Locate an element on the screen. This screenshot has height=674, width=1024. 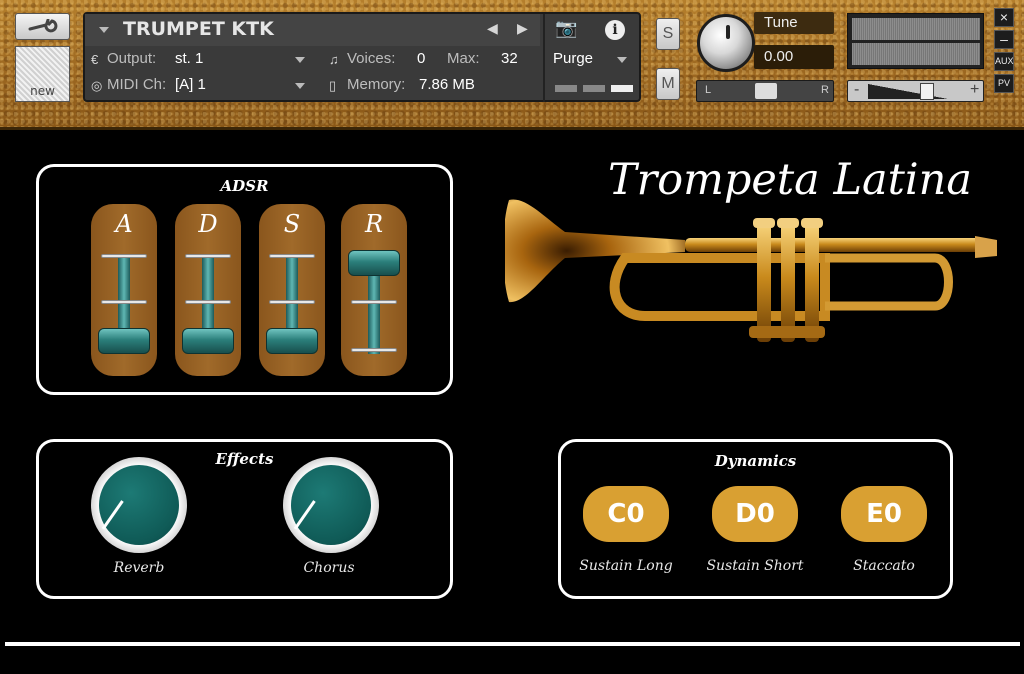
sustain-long-label: Sustain Long is located at coordinates (626, 566).